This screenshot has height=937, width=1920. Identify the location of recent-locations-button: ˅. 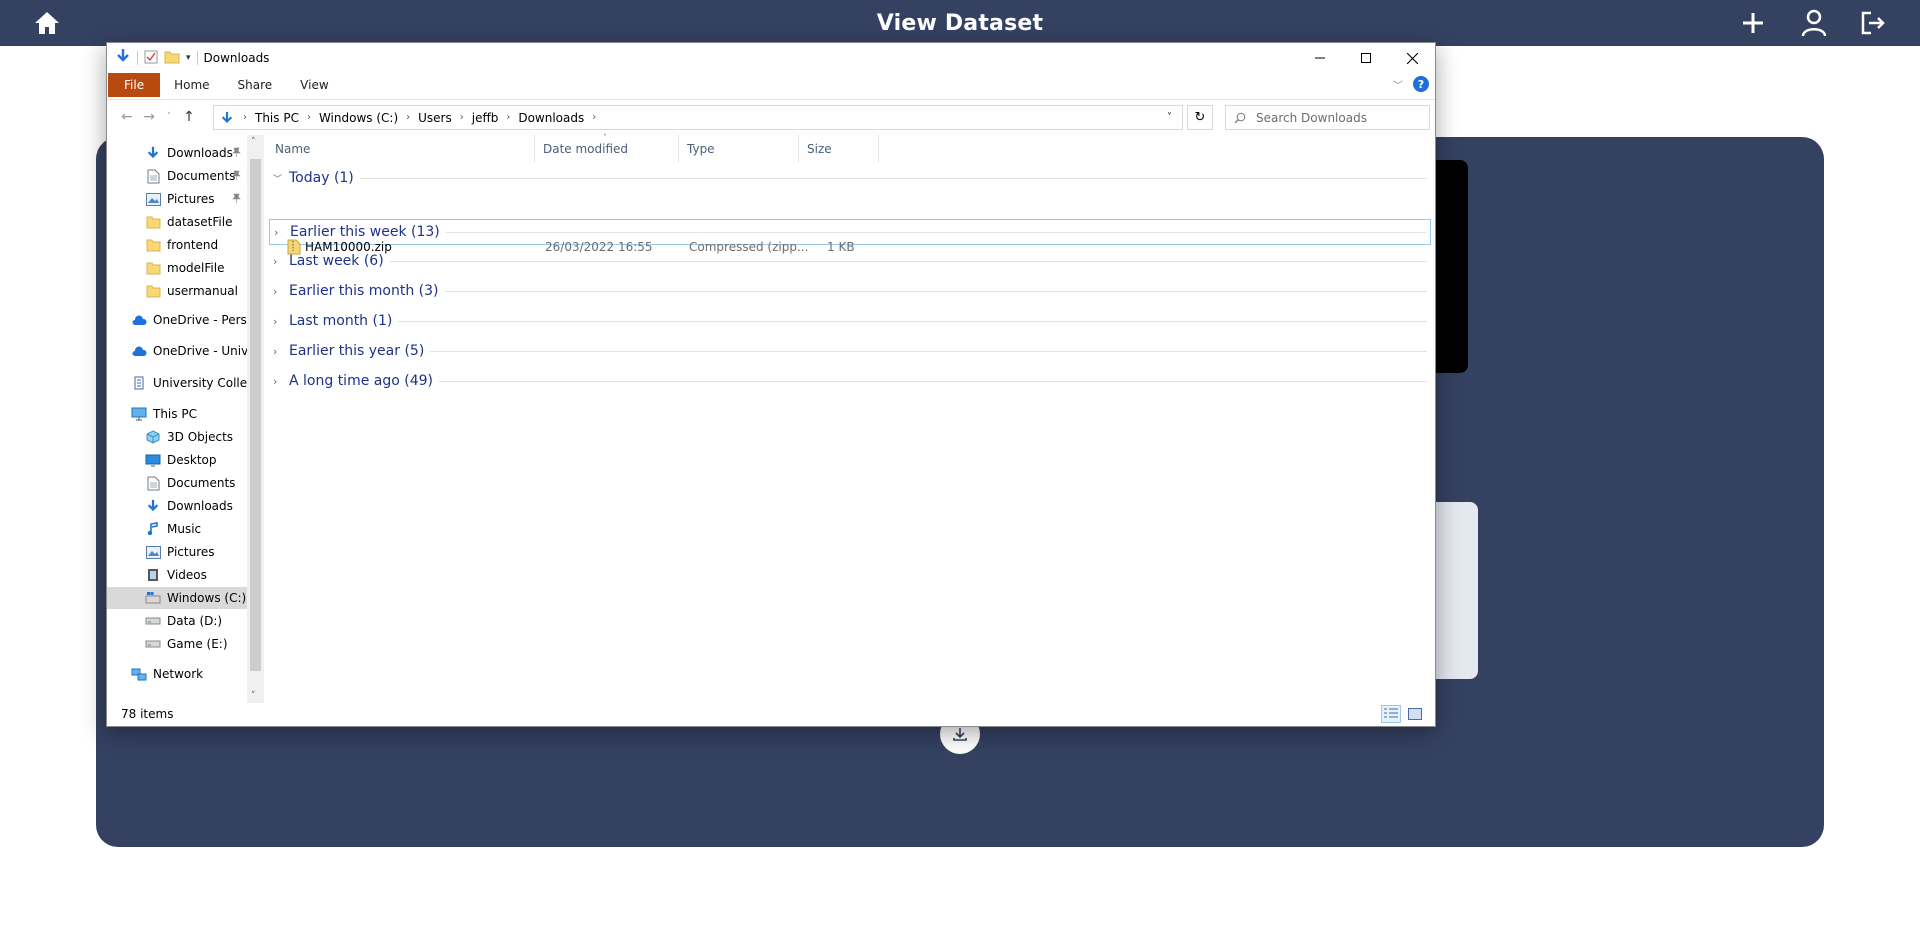
(169, 117).